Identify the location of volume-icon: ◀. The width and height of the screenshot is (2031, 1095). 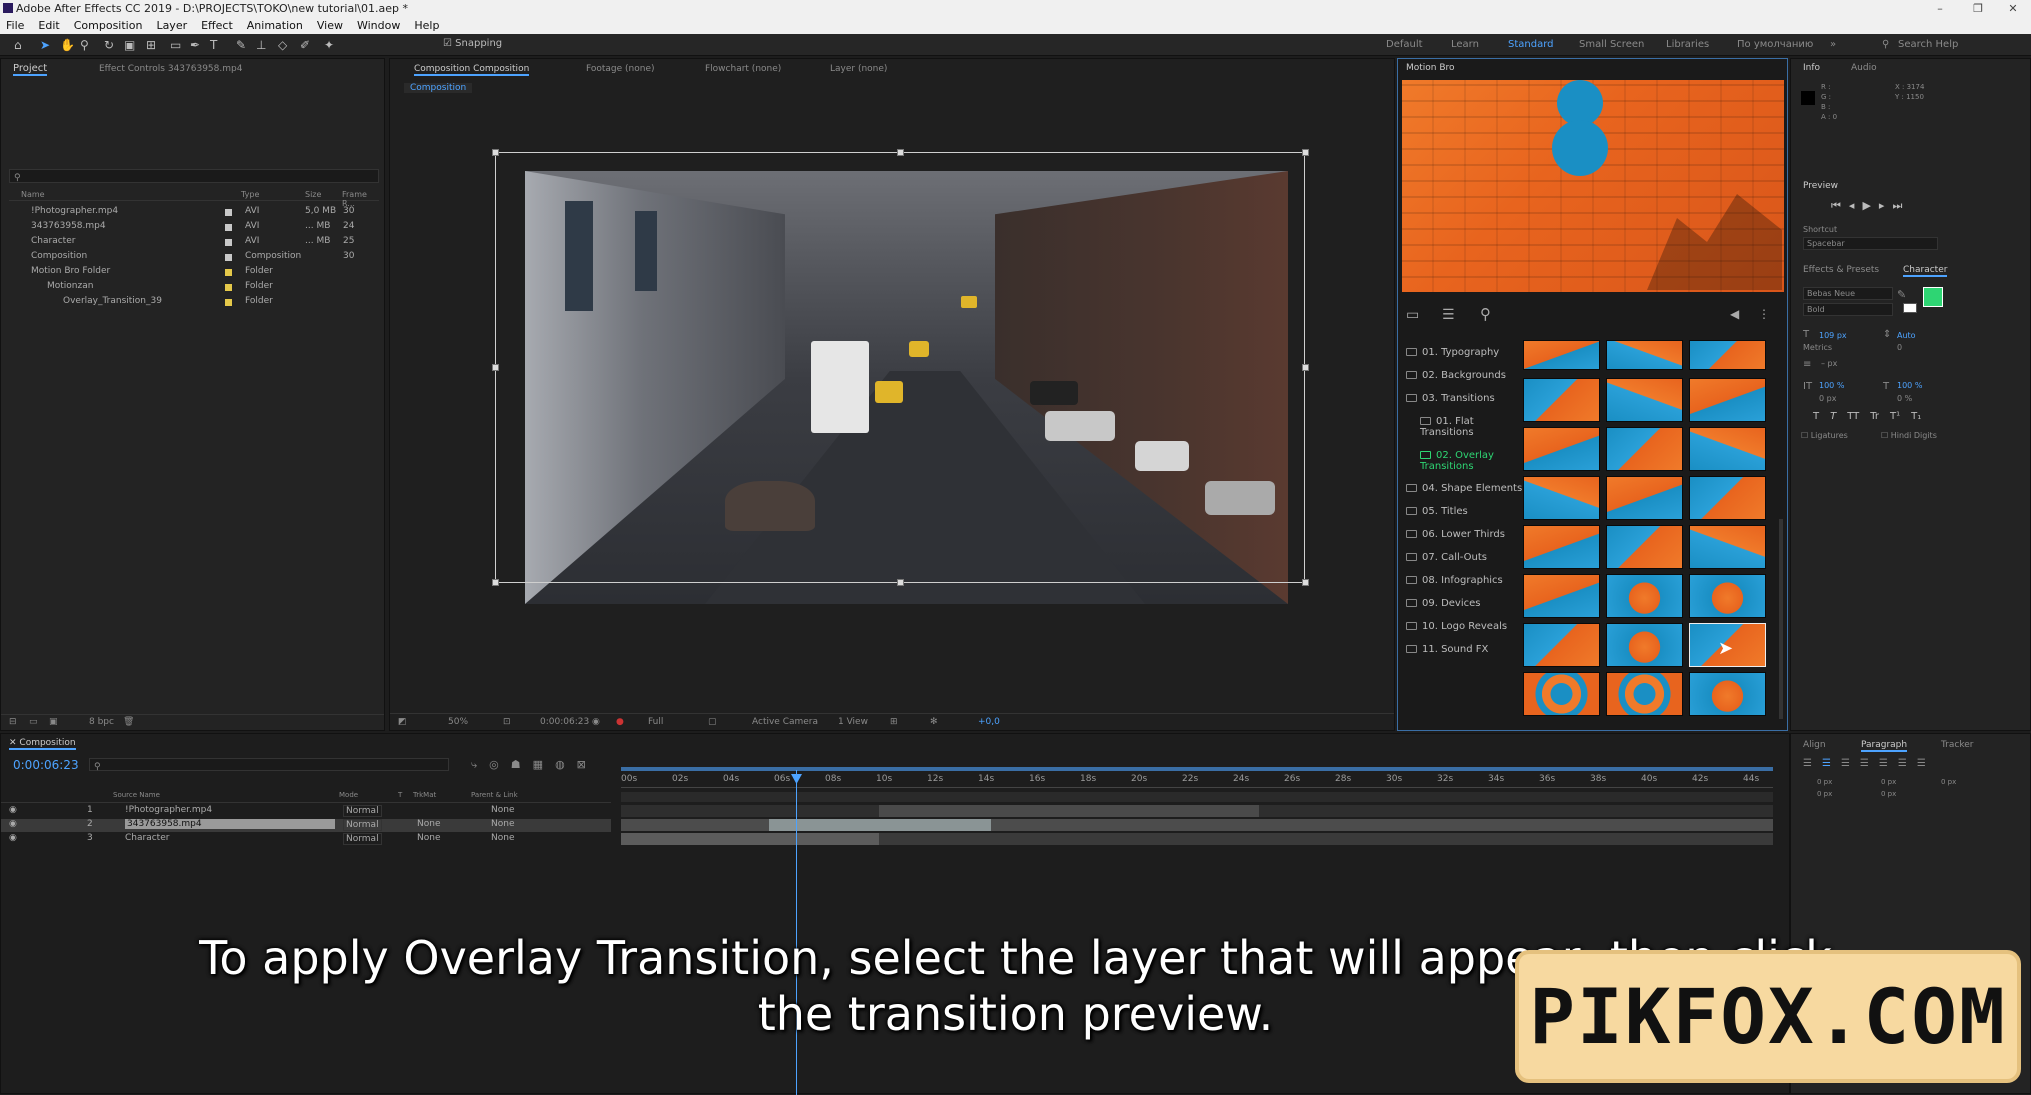
(1734, 314).